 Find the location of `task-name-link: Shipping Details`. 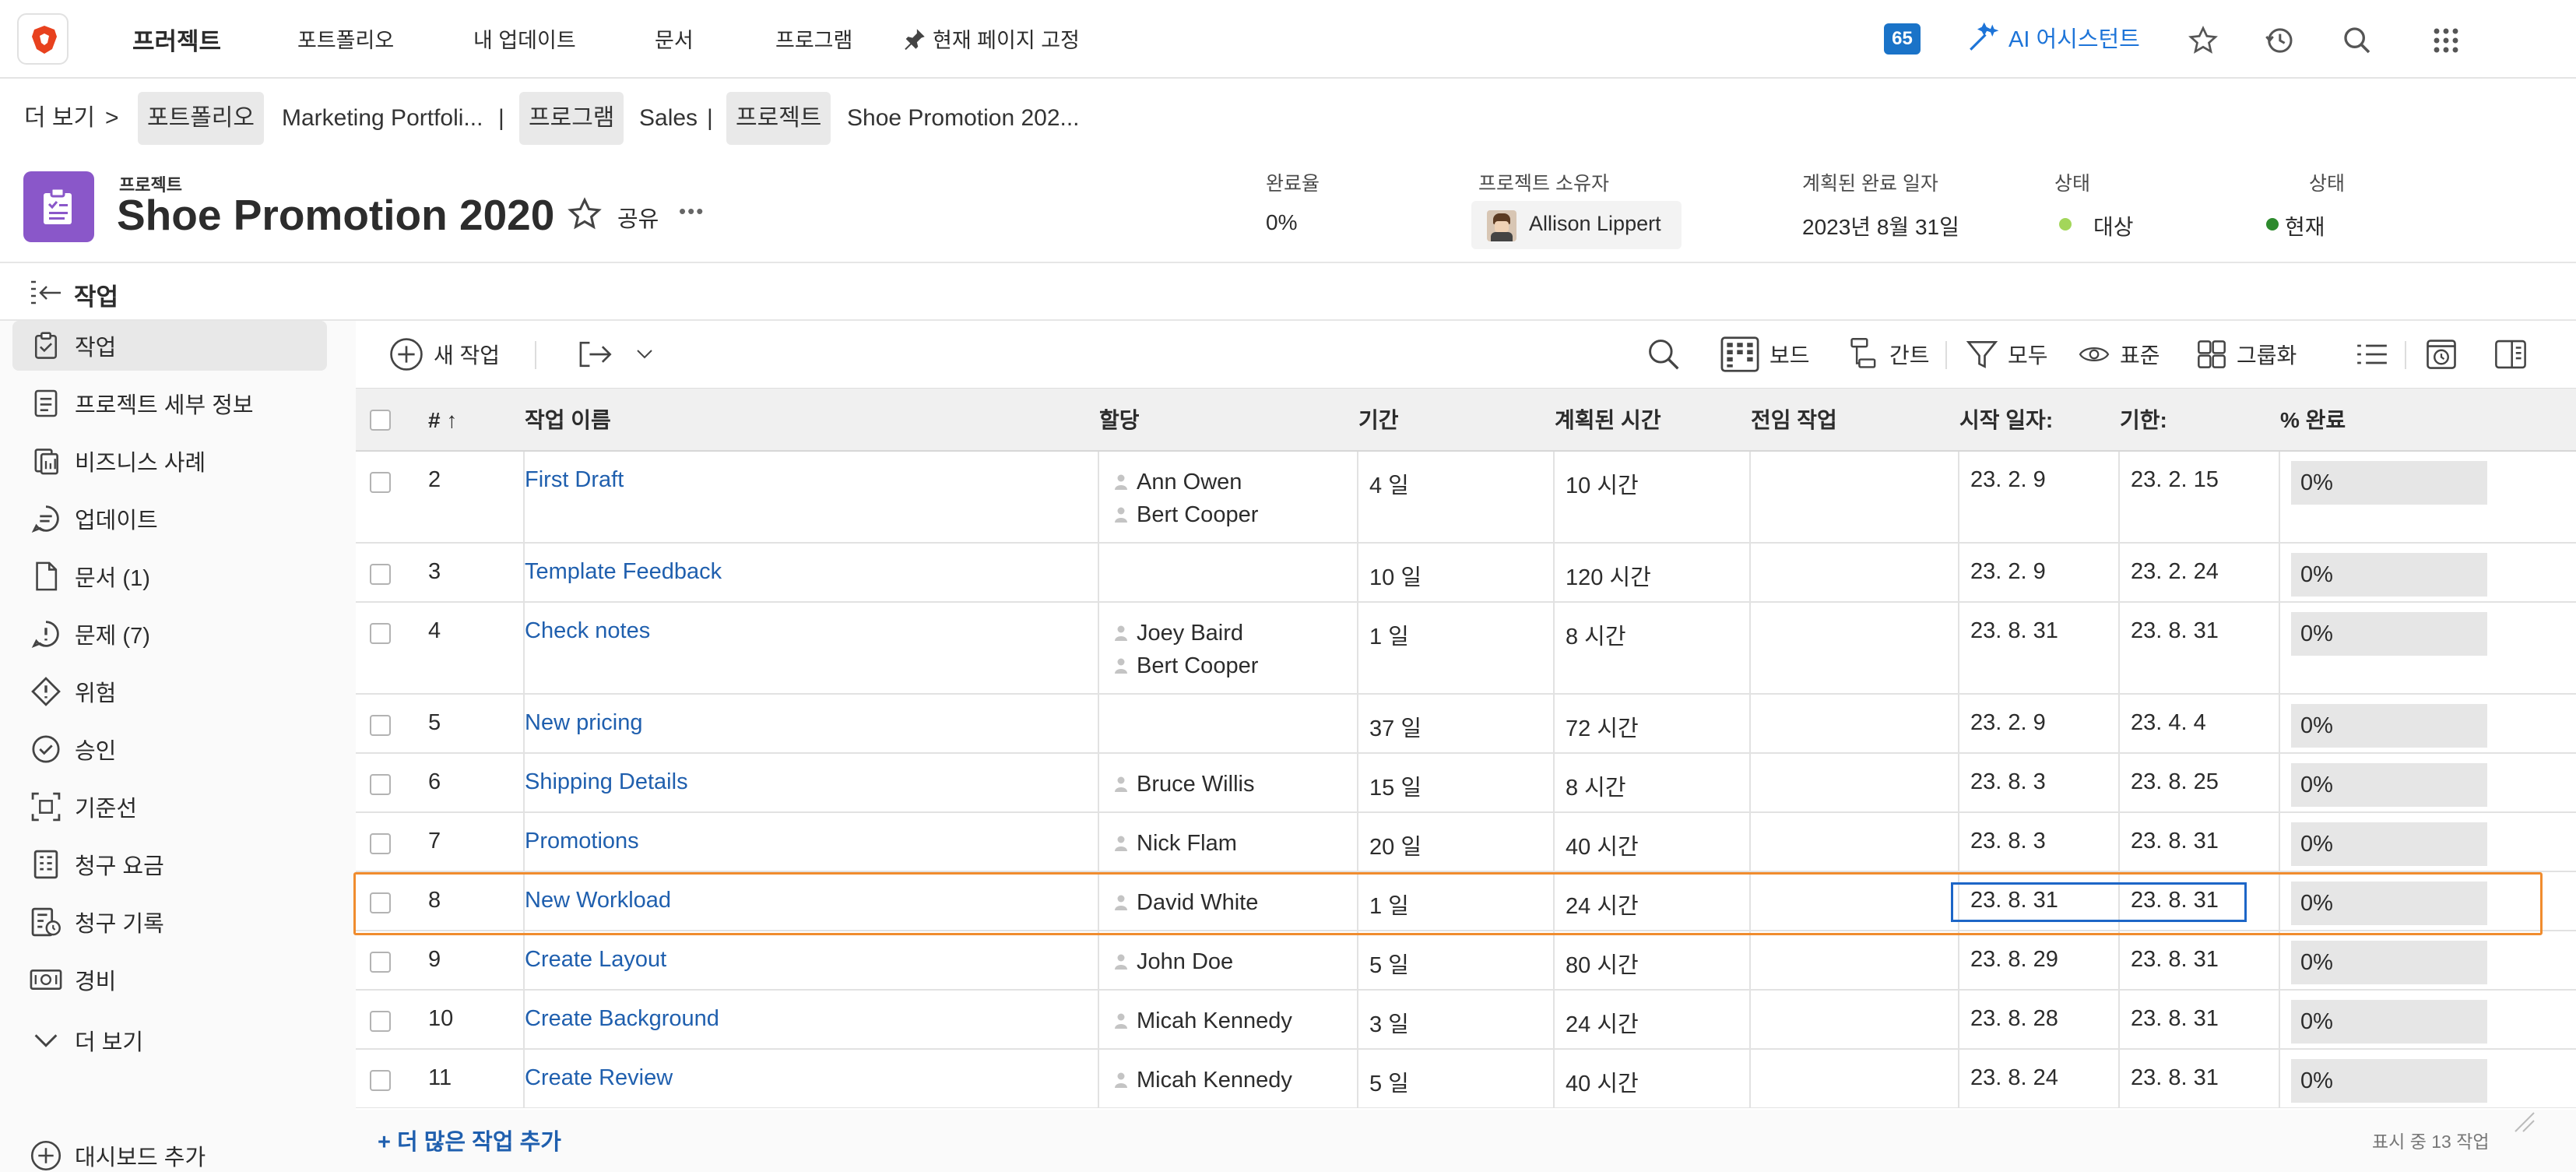

task-name-link: Shipping Details is located at coordinates (606, 782).